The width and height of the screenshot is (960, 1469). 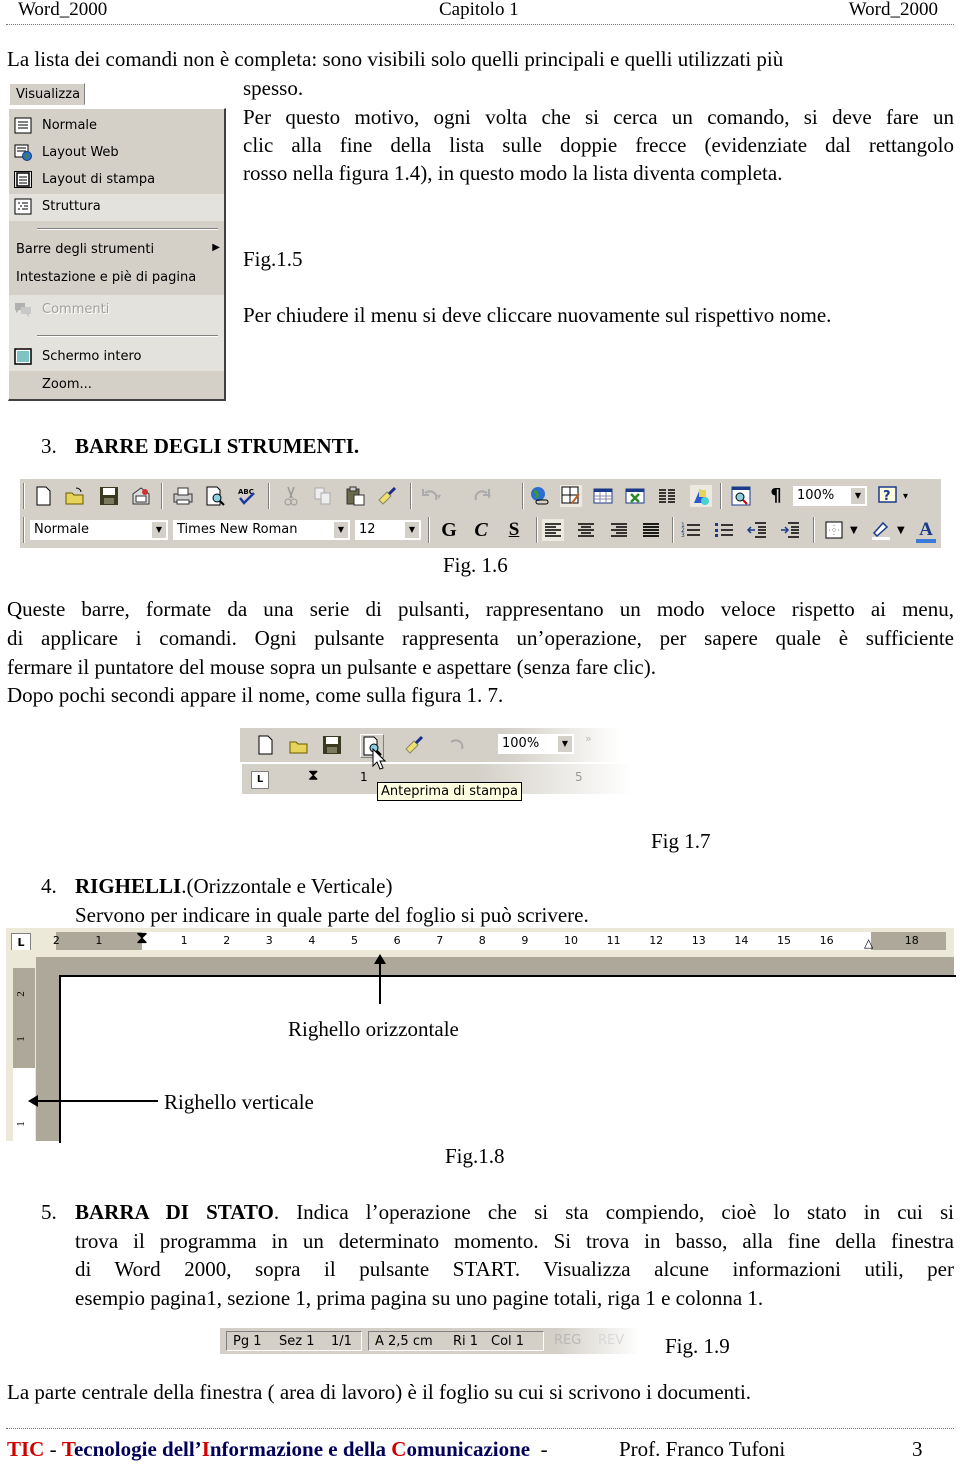 What do you see at coordinates (553, 530) in the screenshot?
I see `align-left-icon` at bounding box center [553, 530].